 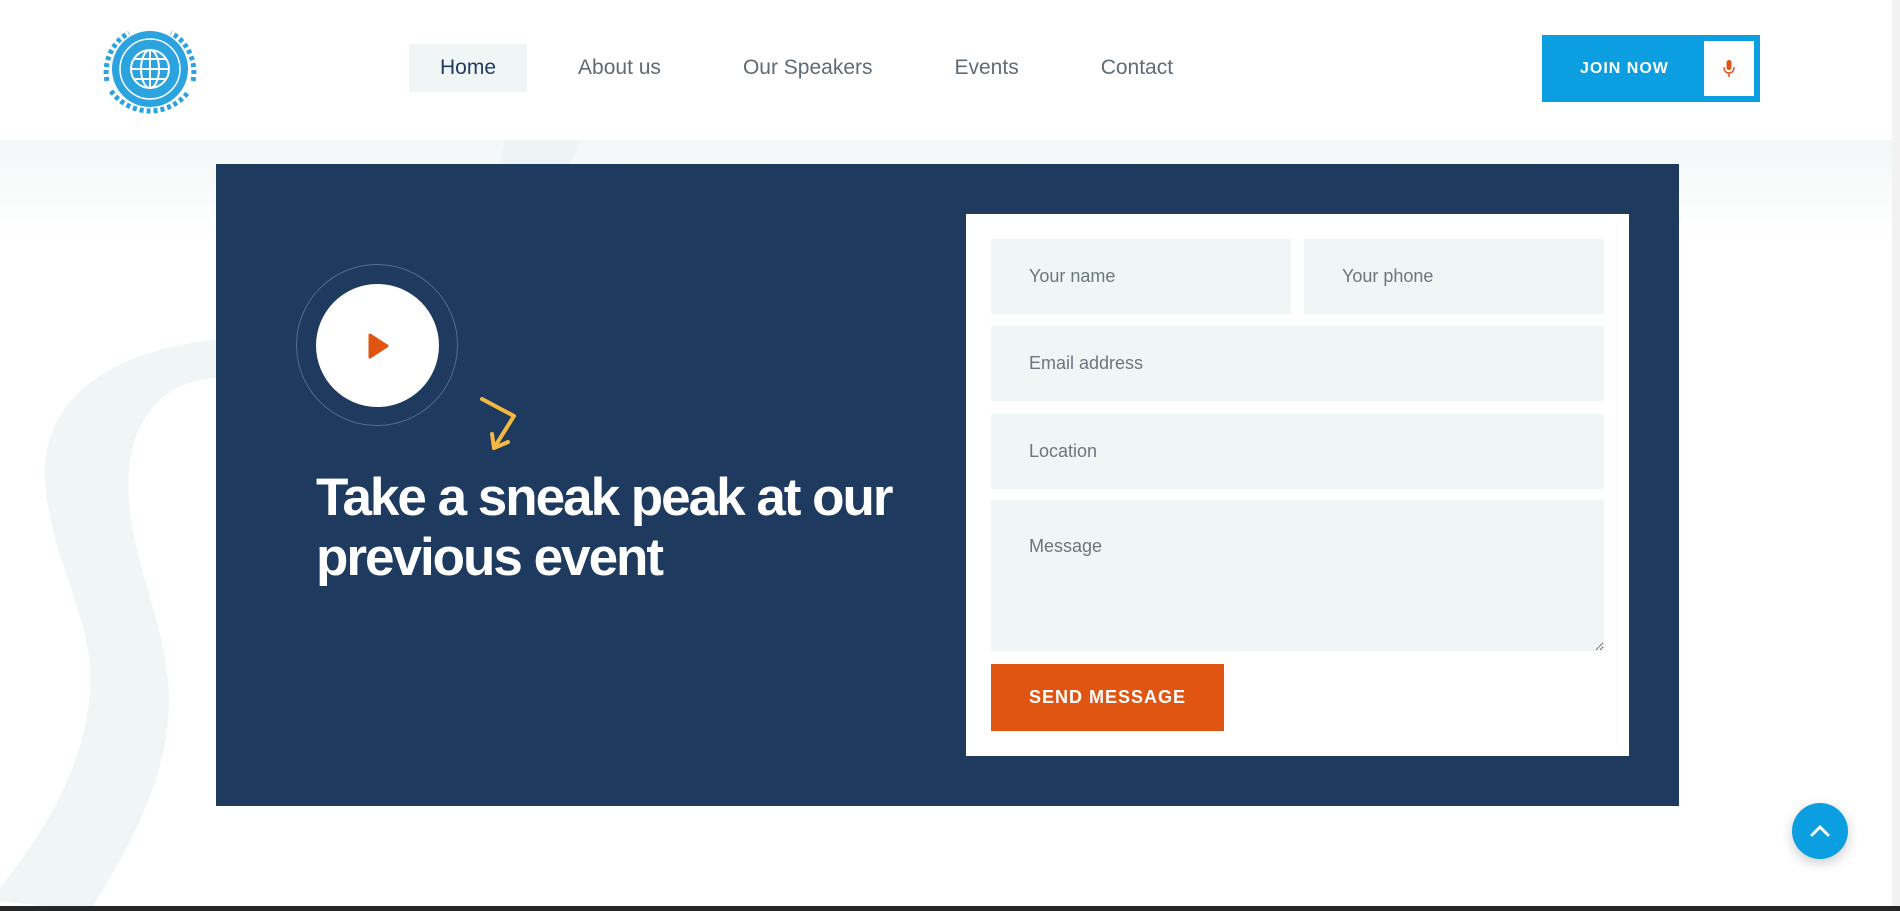 I want to click on curved-arrow-icon, so click(x=498, y=423).